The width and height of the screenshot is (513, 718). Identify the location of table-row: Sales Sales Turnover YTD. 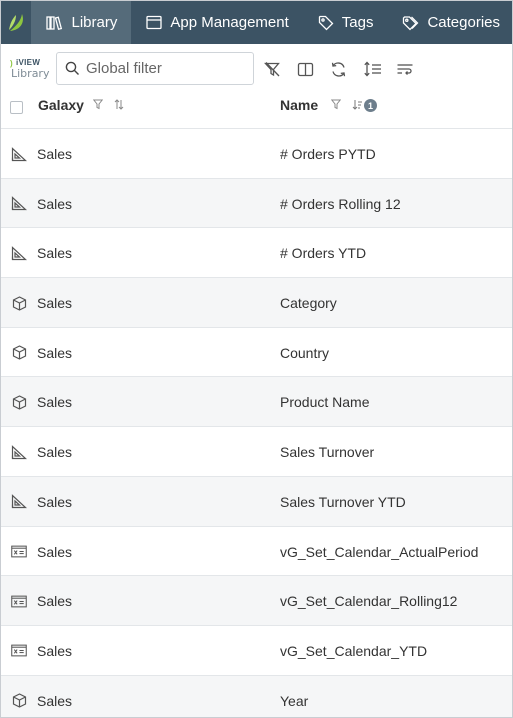
(256, 501).